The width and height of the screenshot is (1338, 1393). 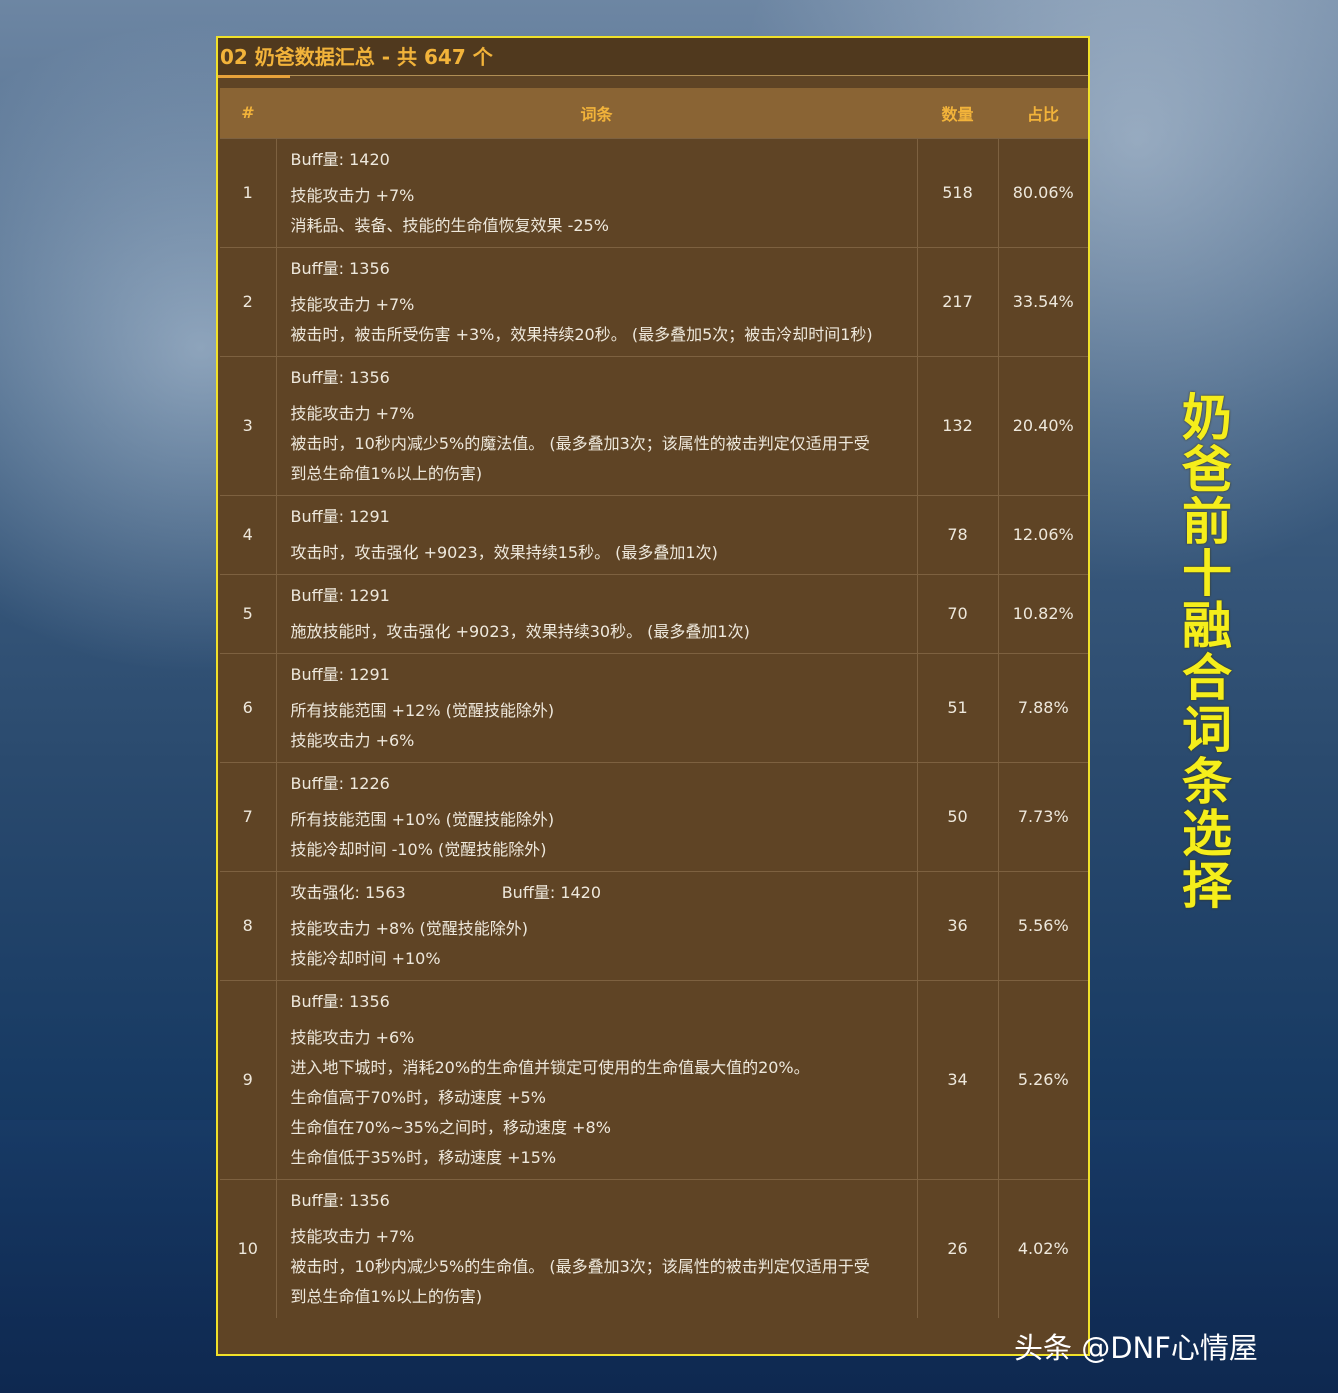 I want to click on row-ratio: 5.56%, so click(x=1043, y=925).